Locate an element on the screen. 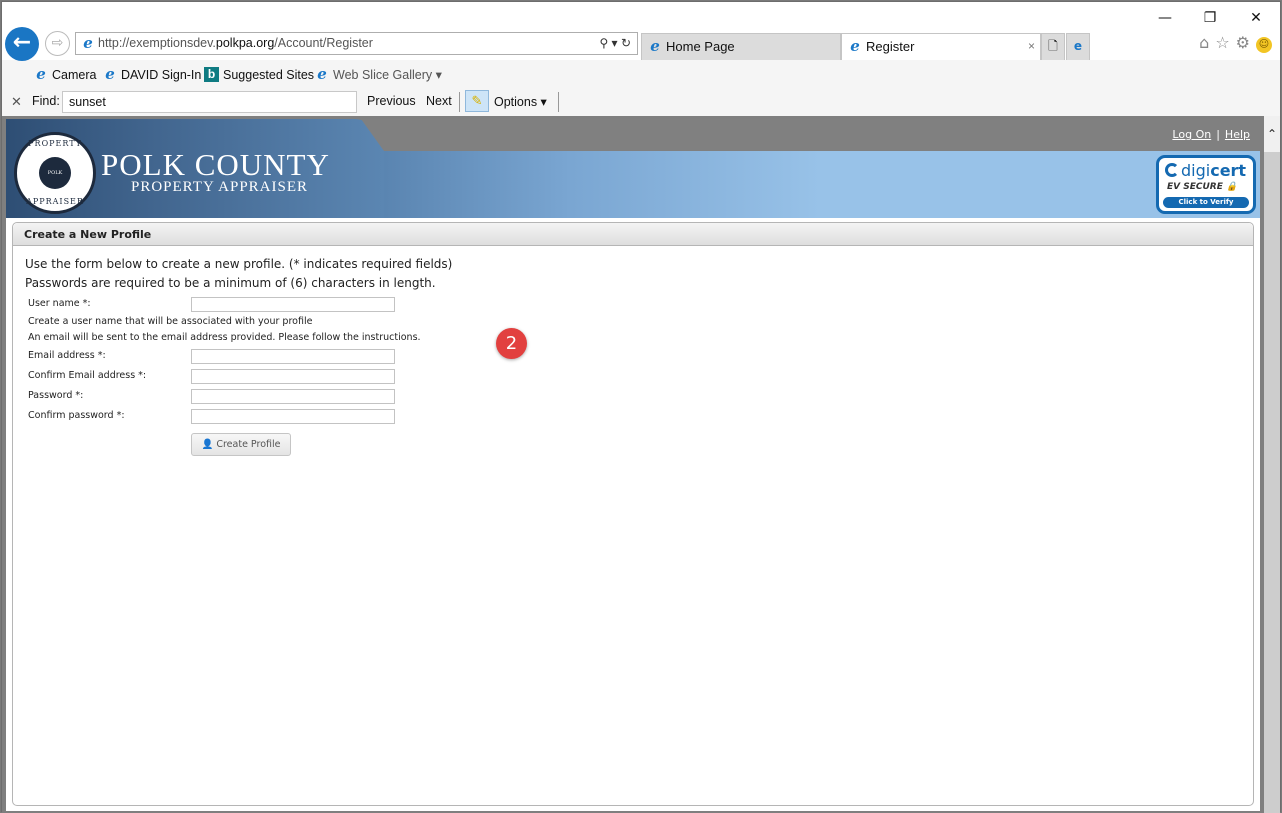 This screenshot has width=1282, height=813. address-tools: ⚲ ▾ ↻ is located at coordinates (615, 43).